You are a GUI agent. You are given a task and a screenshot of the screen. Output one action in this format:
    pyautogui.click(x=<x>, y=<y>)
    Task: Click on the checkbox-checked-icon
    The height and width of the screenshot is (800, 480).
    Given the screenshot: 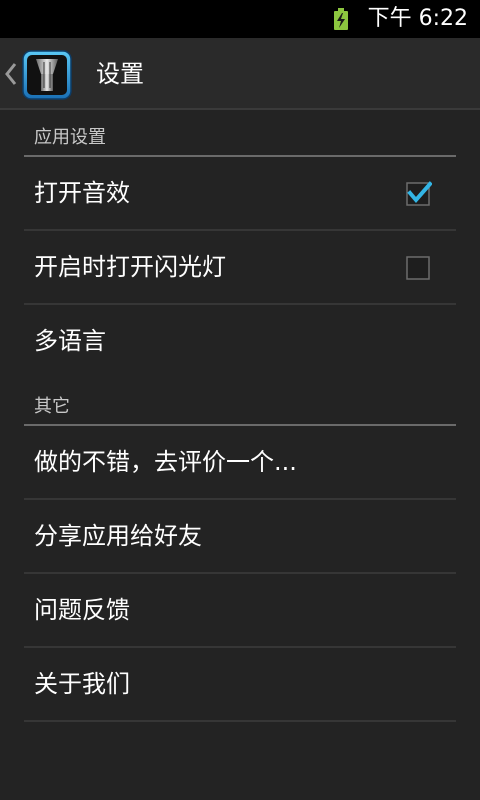 What is the action you would take?
    pyautogui.click(x=419, y=193)
    